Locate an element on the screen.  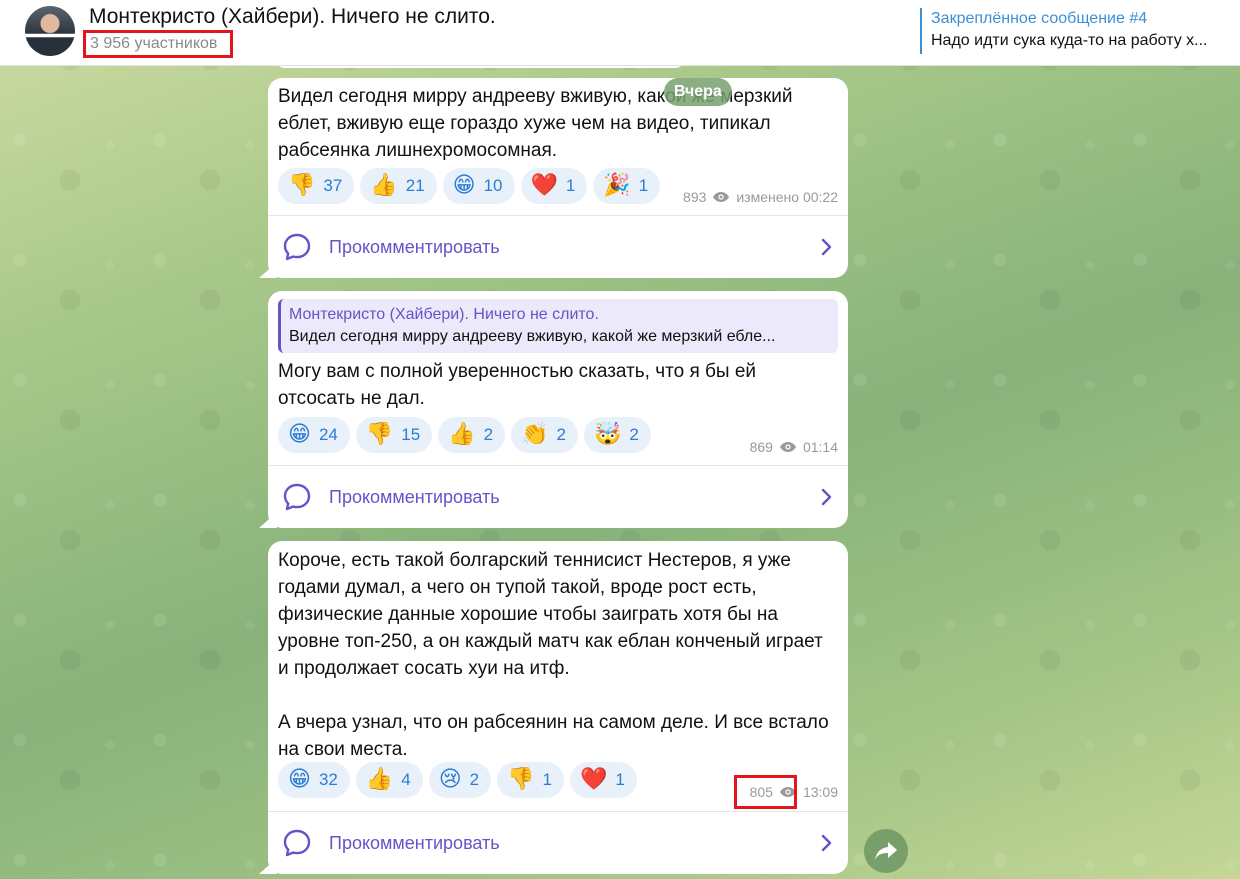
reaction-count: 32 is located at coordinates (328, 779).